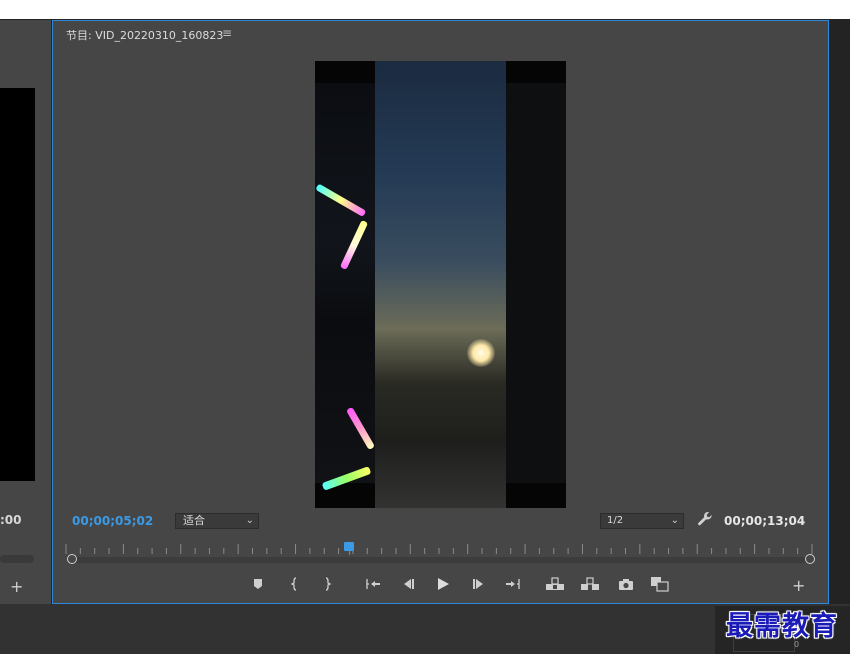  I want to click on video-right-strip, so click(536, 283).